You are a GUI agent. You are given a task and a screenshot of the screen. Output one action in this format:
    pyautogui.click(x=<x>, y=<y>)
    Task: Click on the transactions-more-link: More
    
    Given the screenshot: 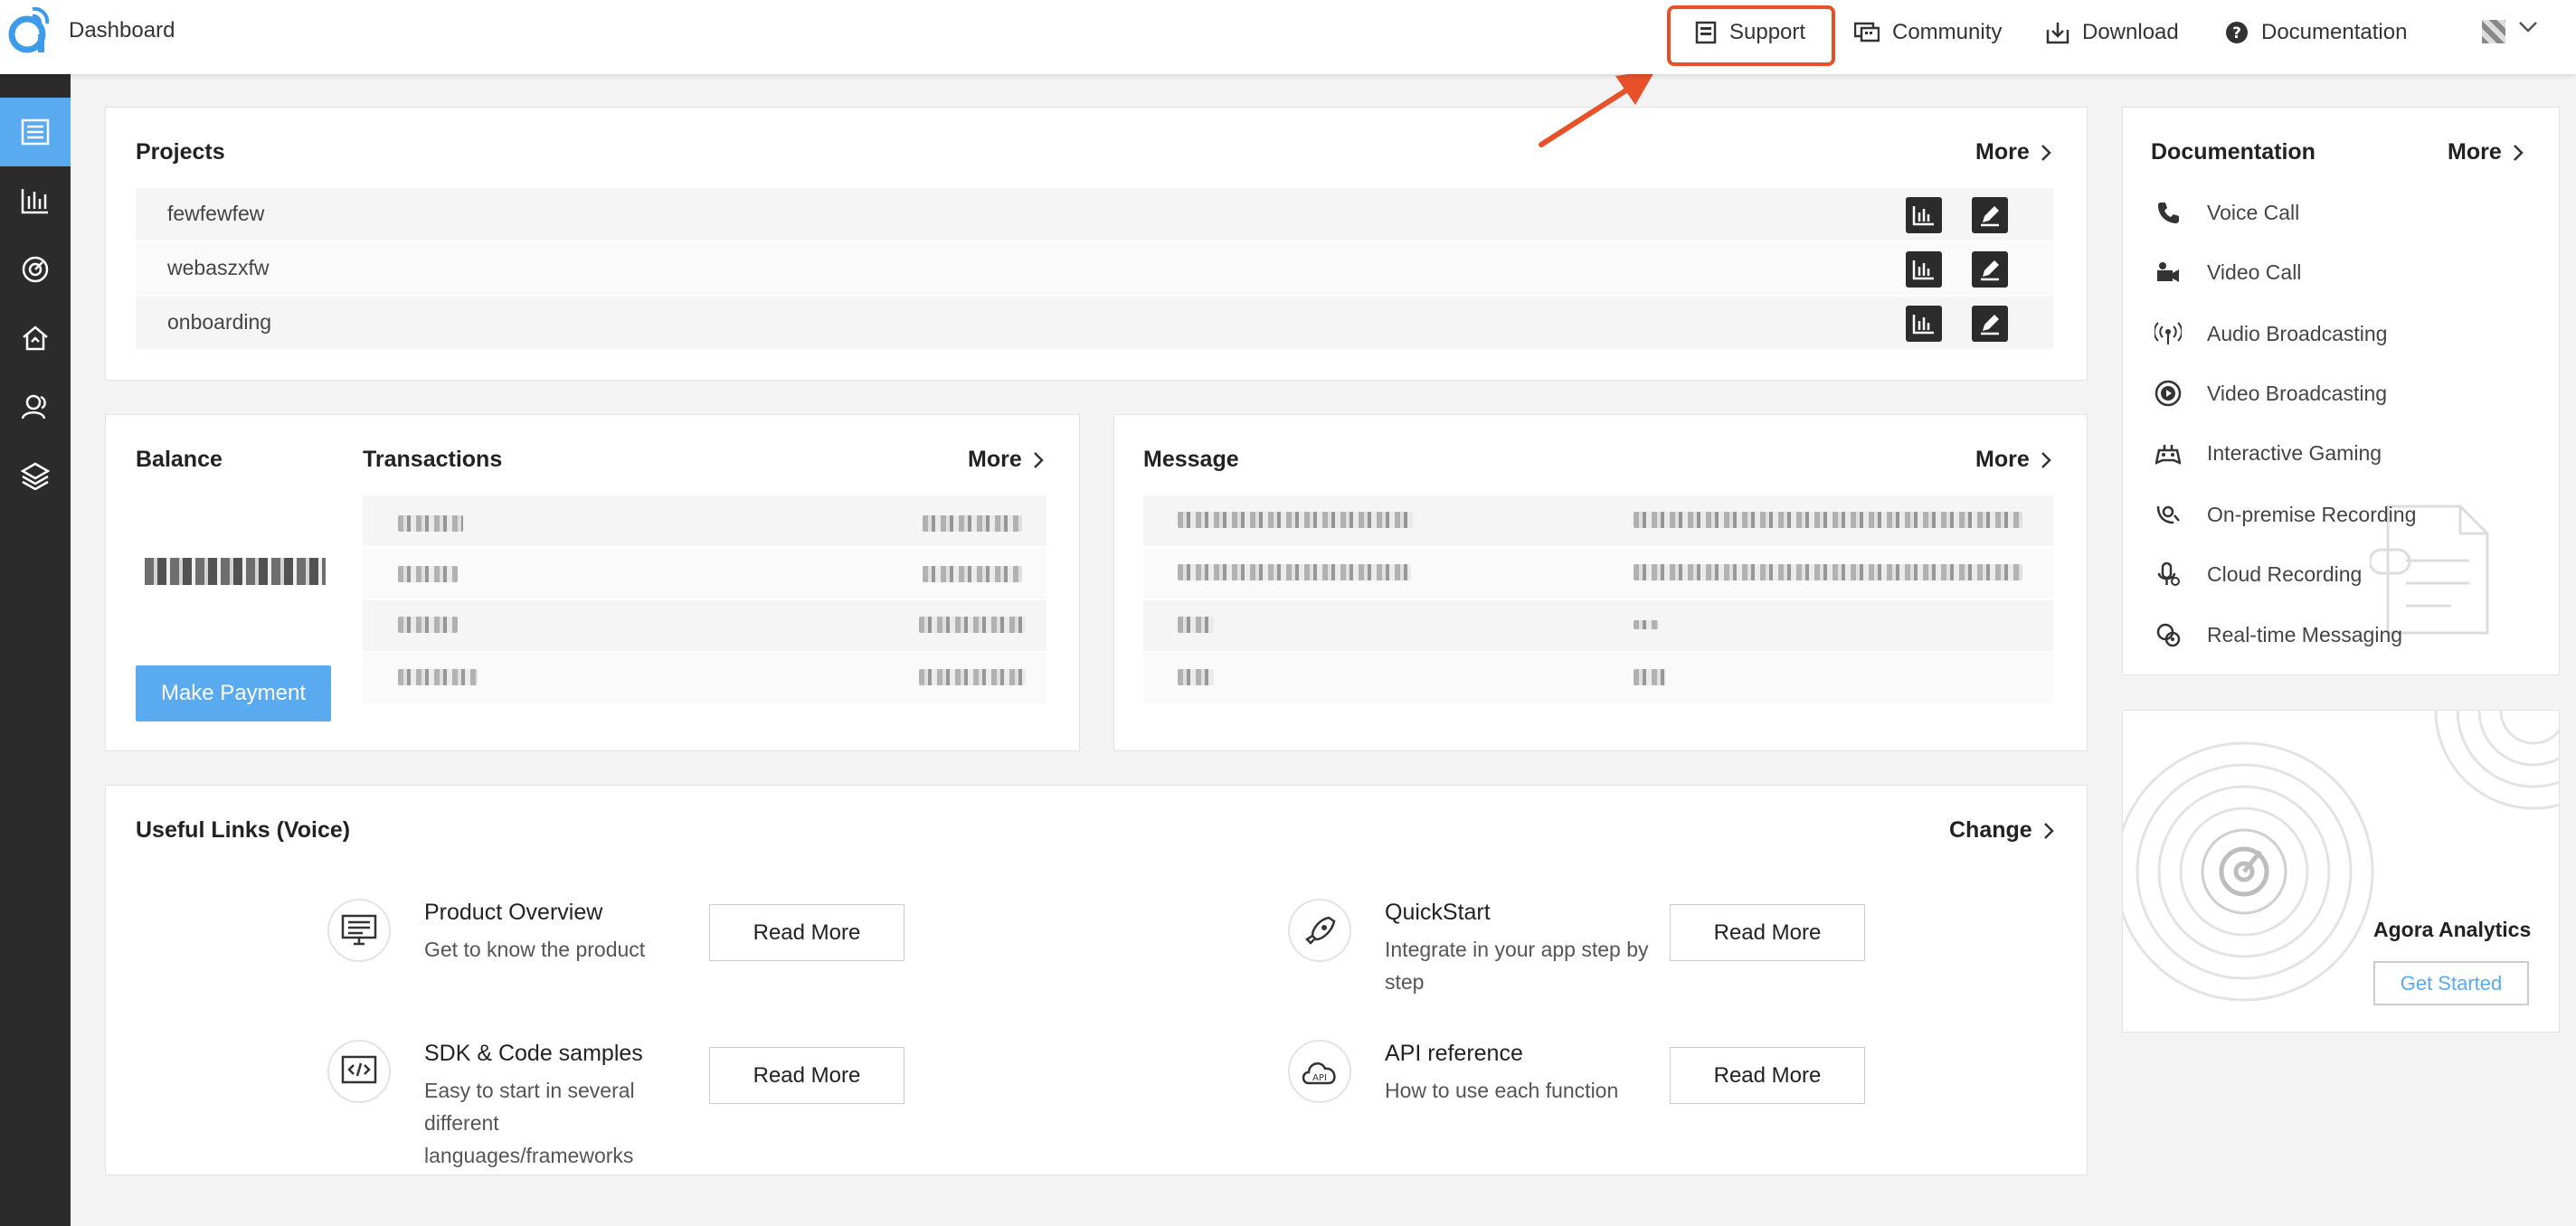 What is the action you would take?
    pyautogui.click(x=1006, y=460)
    